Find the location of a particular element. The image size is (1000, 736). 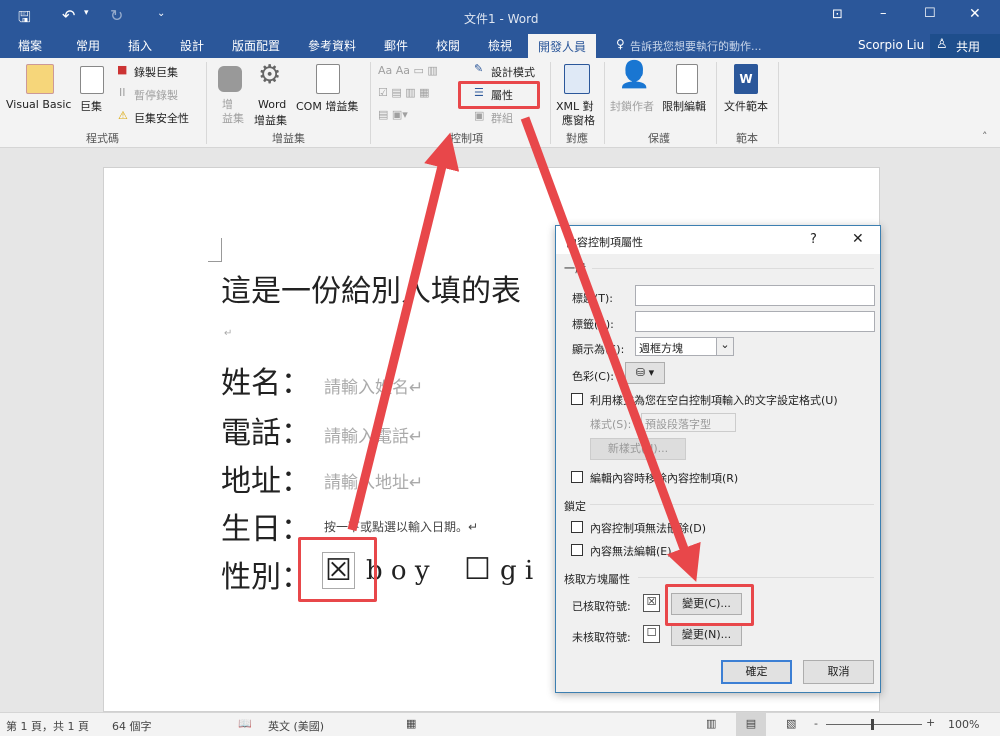

arrow-checkbox-to-properties is located at coordinates (403, 332).